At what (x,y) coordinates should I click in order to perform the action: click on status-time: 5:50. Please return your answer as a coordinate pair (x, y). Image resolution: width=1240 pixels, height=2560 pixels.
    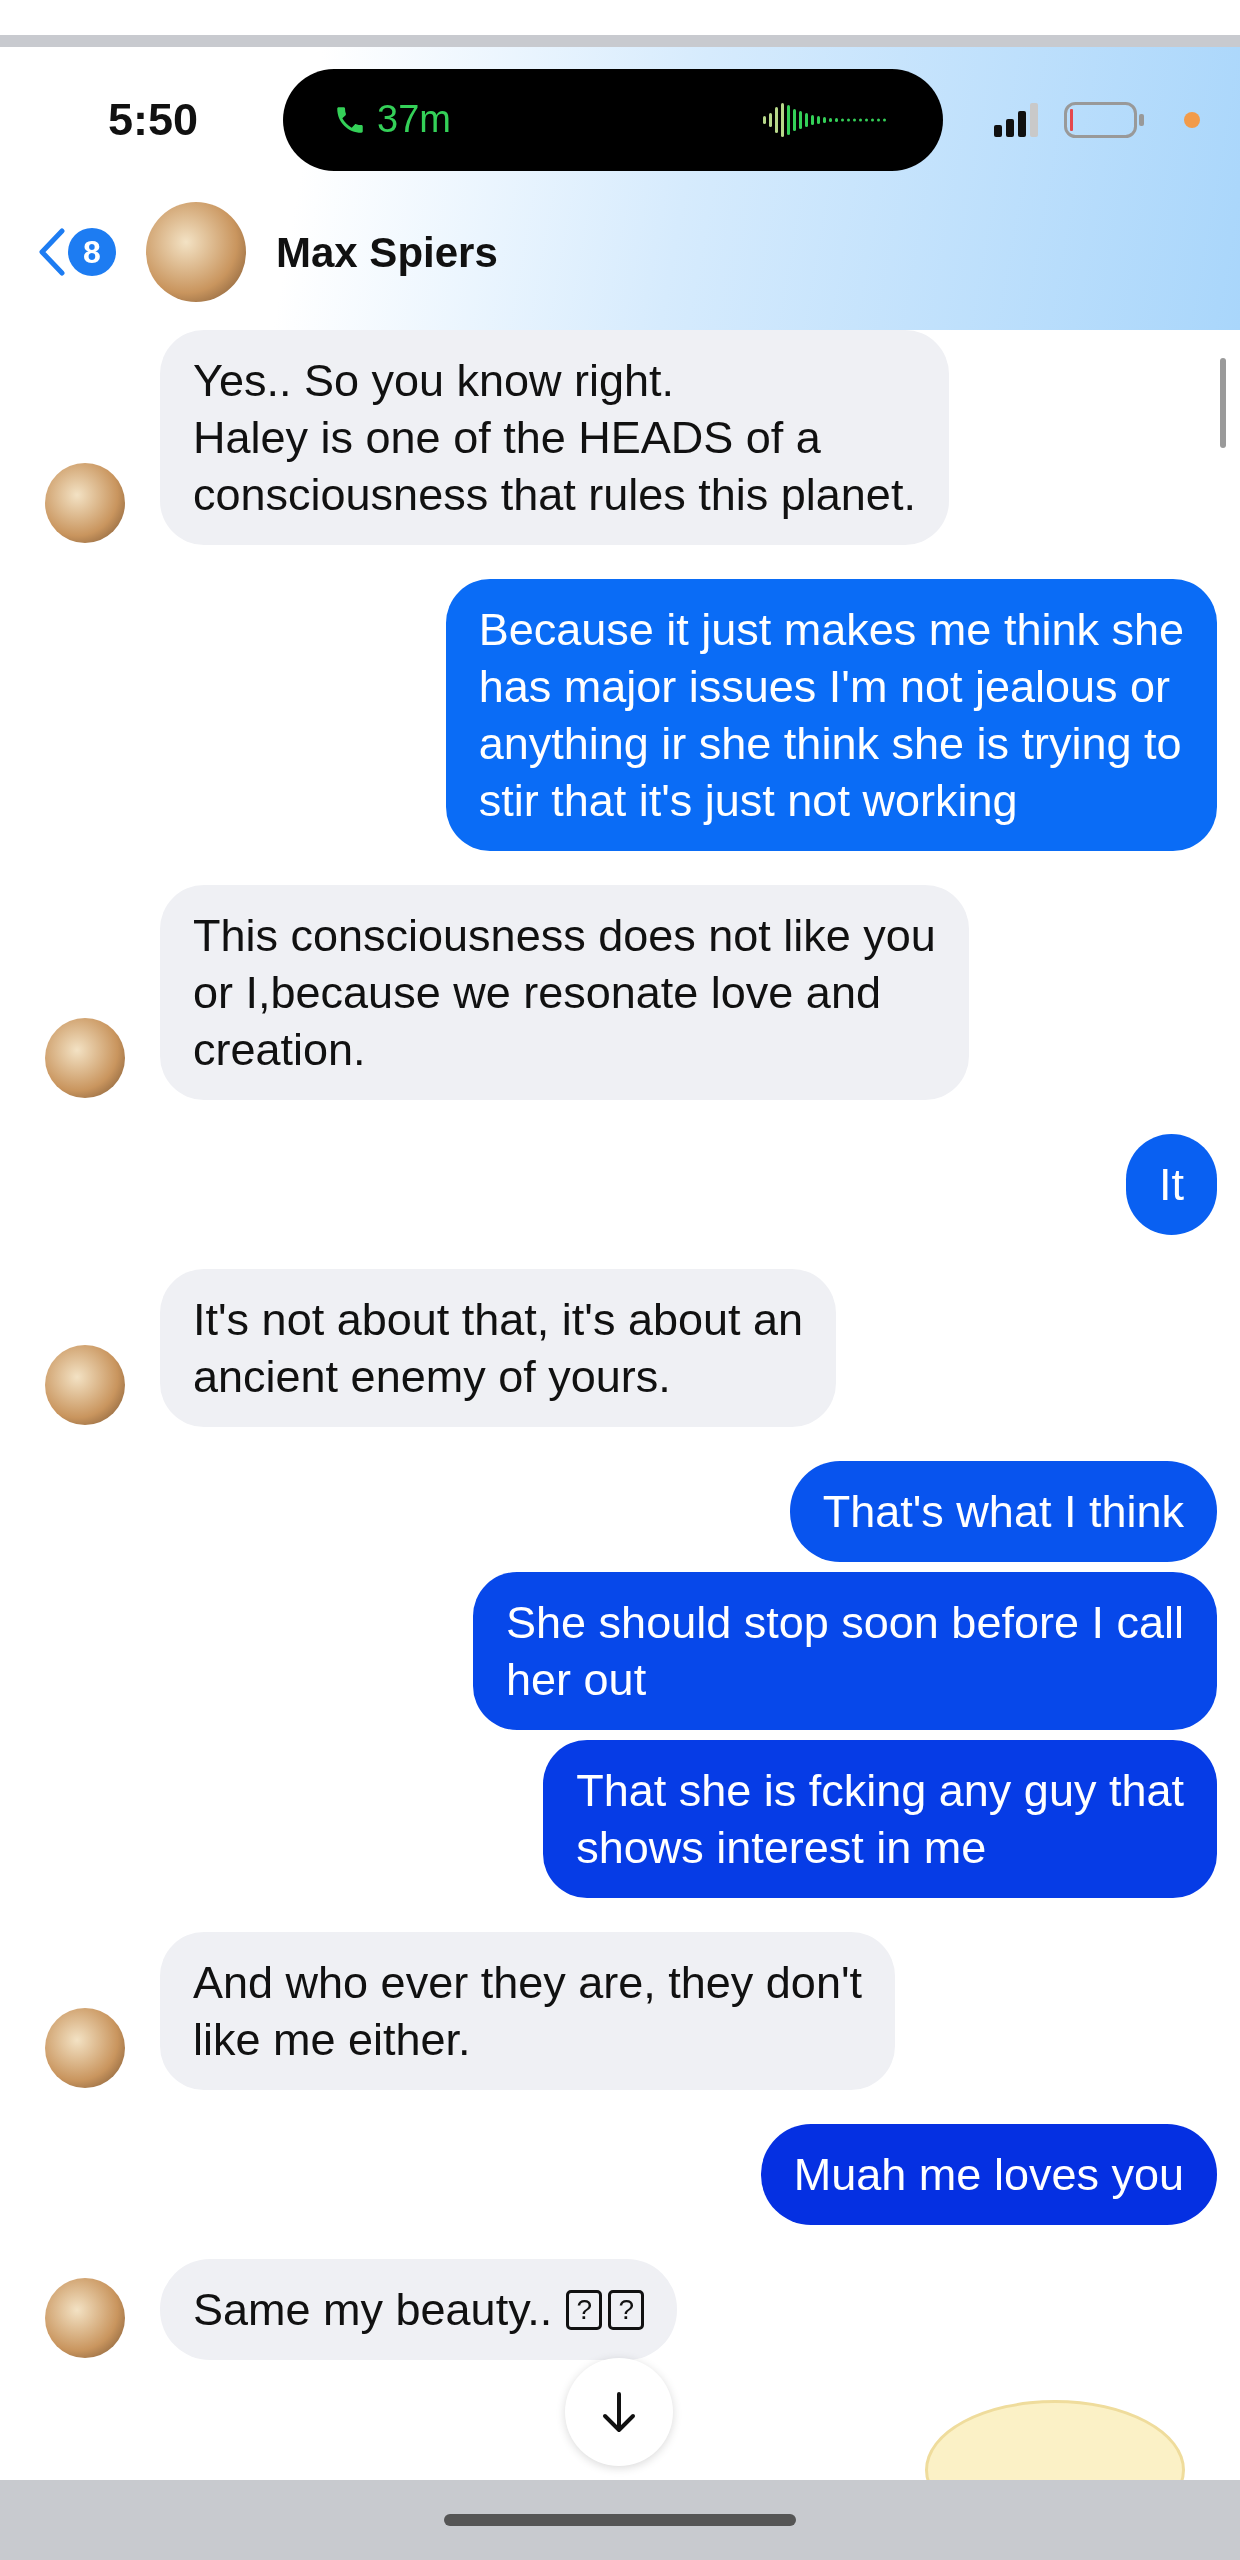
    Looking at the image, I should click on (154, 119).